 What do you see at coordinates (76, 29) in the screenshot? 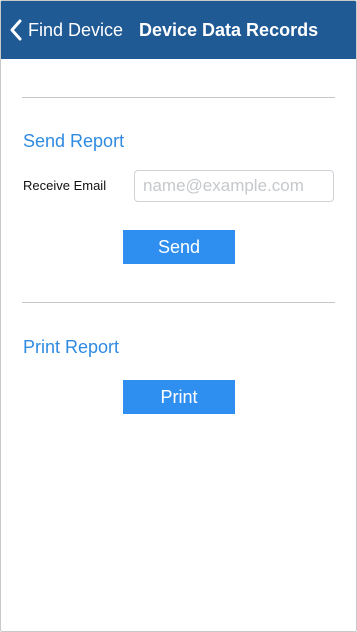
I see `back-button-label: Find Device` at bounding box center [76, 29].